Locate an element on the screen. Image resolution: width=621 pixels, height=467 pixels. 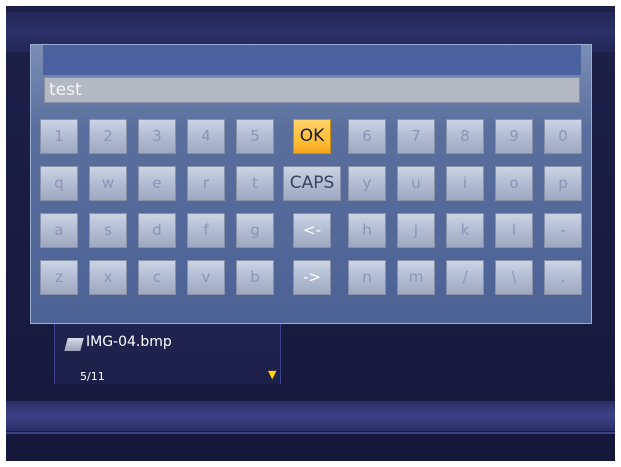
key-c: c is located at coordinates (157, 277).